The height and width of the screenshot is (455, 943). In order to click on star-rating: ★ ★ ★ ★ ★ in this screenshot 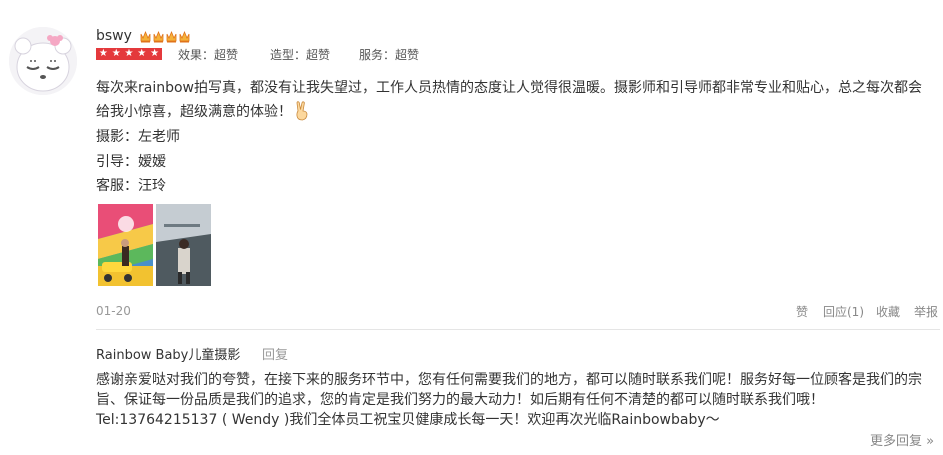, I will do `click(129, 54)`.